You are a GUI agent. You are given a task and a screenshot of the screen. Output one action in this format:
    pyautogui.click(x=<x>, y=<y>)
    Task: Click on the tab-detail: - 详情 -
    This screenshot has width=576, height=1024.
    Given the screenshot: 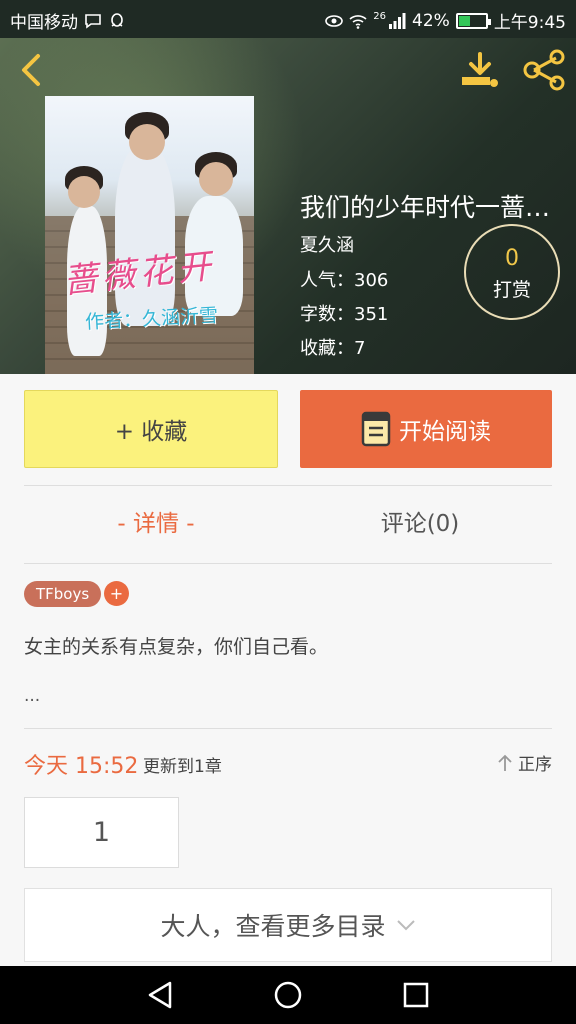 What is the action you would take?
    pyautogui.click(x=156, y=521)
    